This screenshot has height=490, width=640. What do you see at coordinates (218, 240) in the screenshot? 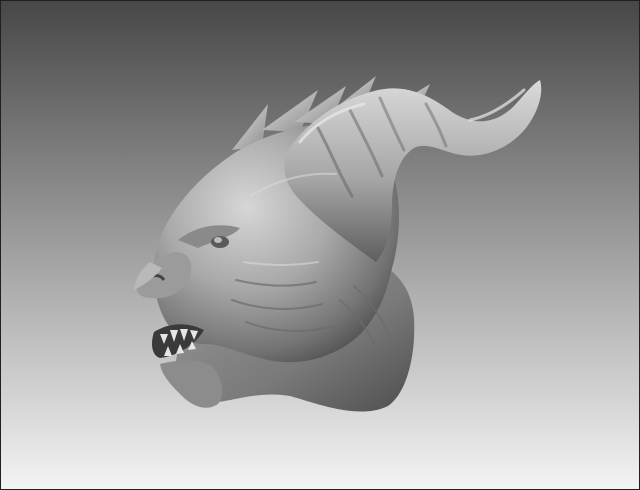
I see `eye-highlight` at bounding box center [218, 240].